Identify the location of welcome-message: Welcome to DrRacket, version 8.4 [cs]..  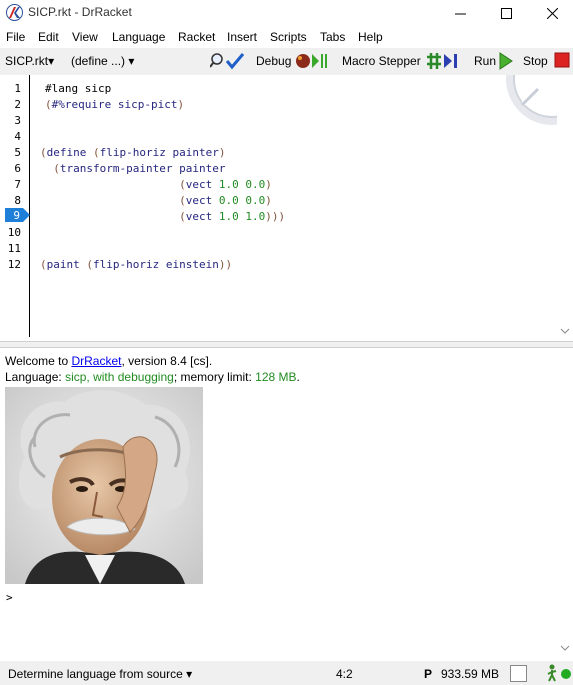
(108, 361).